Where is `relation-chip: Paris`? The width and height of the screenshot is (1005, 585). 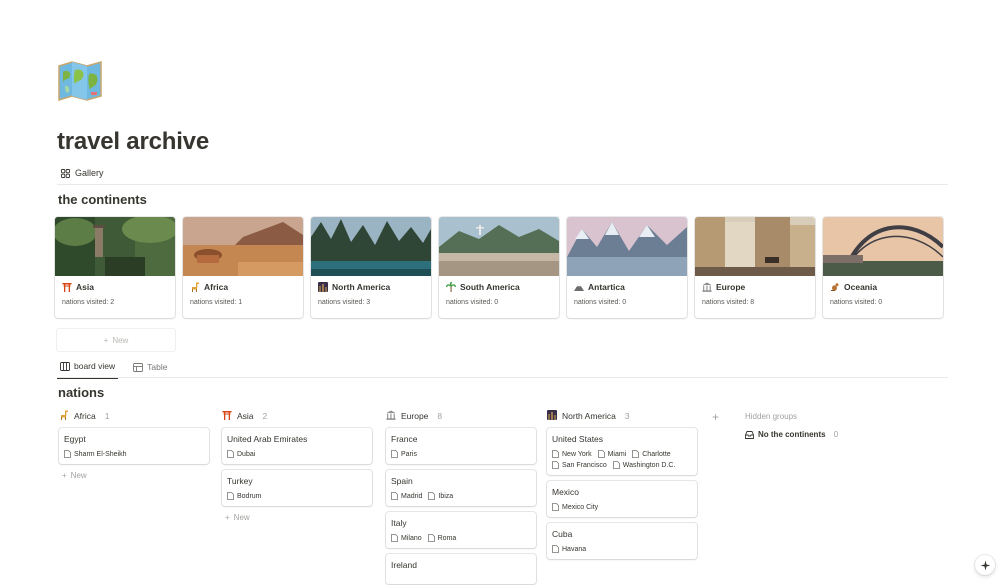 relation-chip: Paris is located at coordinates (404, 454).